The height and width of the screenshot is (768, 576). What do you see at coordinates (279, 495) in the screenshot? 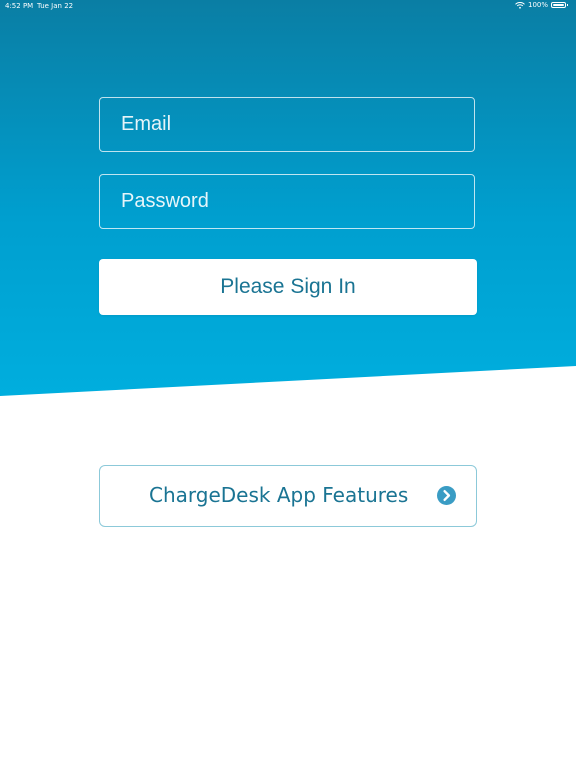
I see `app-features-label: ChargeDesk App Features` at bounding box center [279, 495].